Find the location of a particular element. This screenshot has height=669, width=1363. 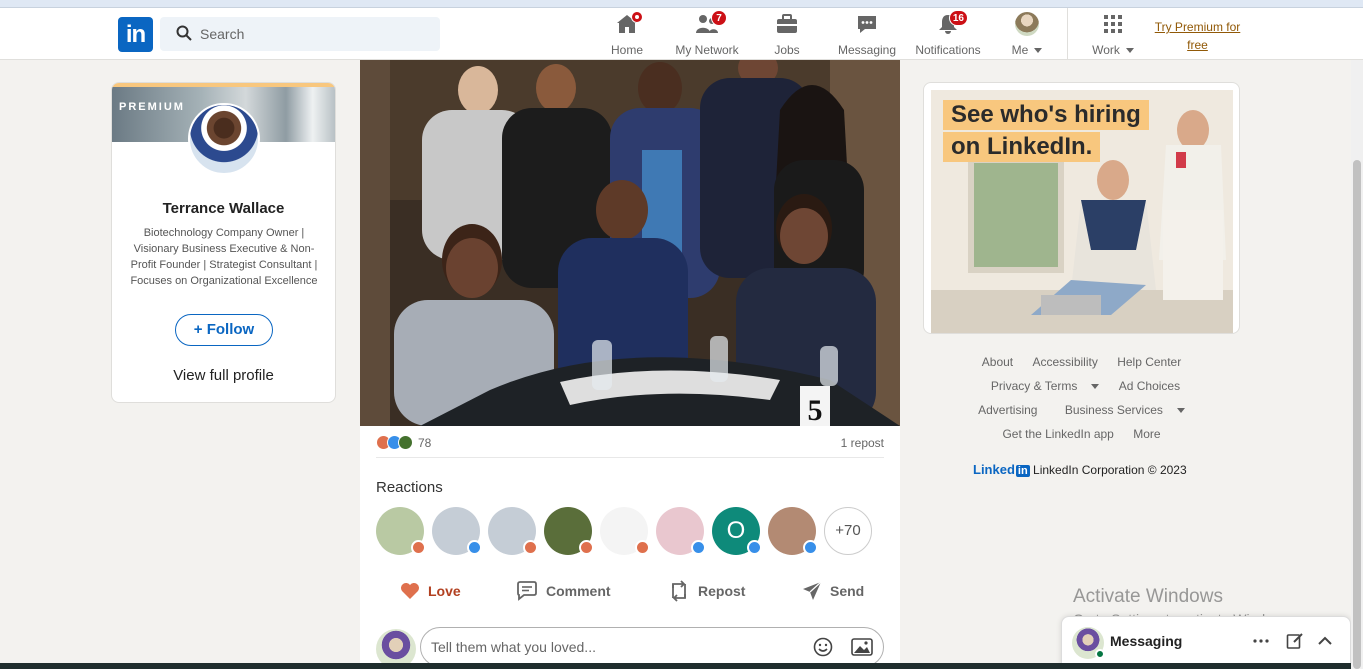

nav-notifications-label: Notifications is located at coordinates (948, 50).